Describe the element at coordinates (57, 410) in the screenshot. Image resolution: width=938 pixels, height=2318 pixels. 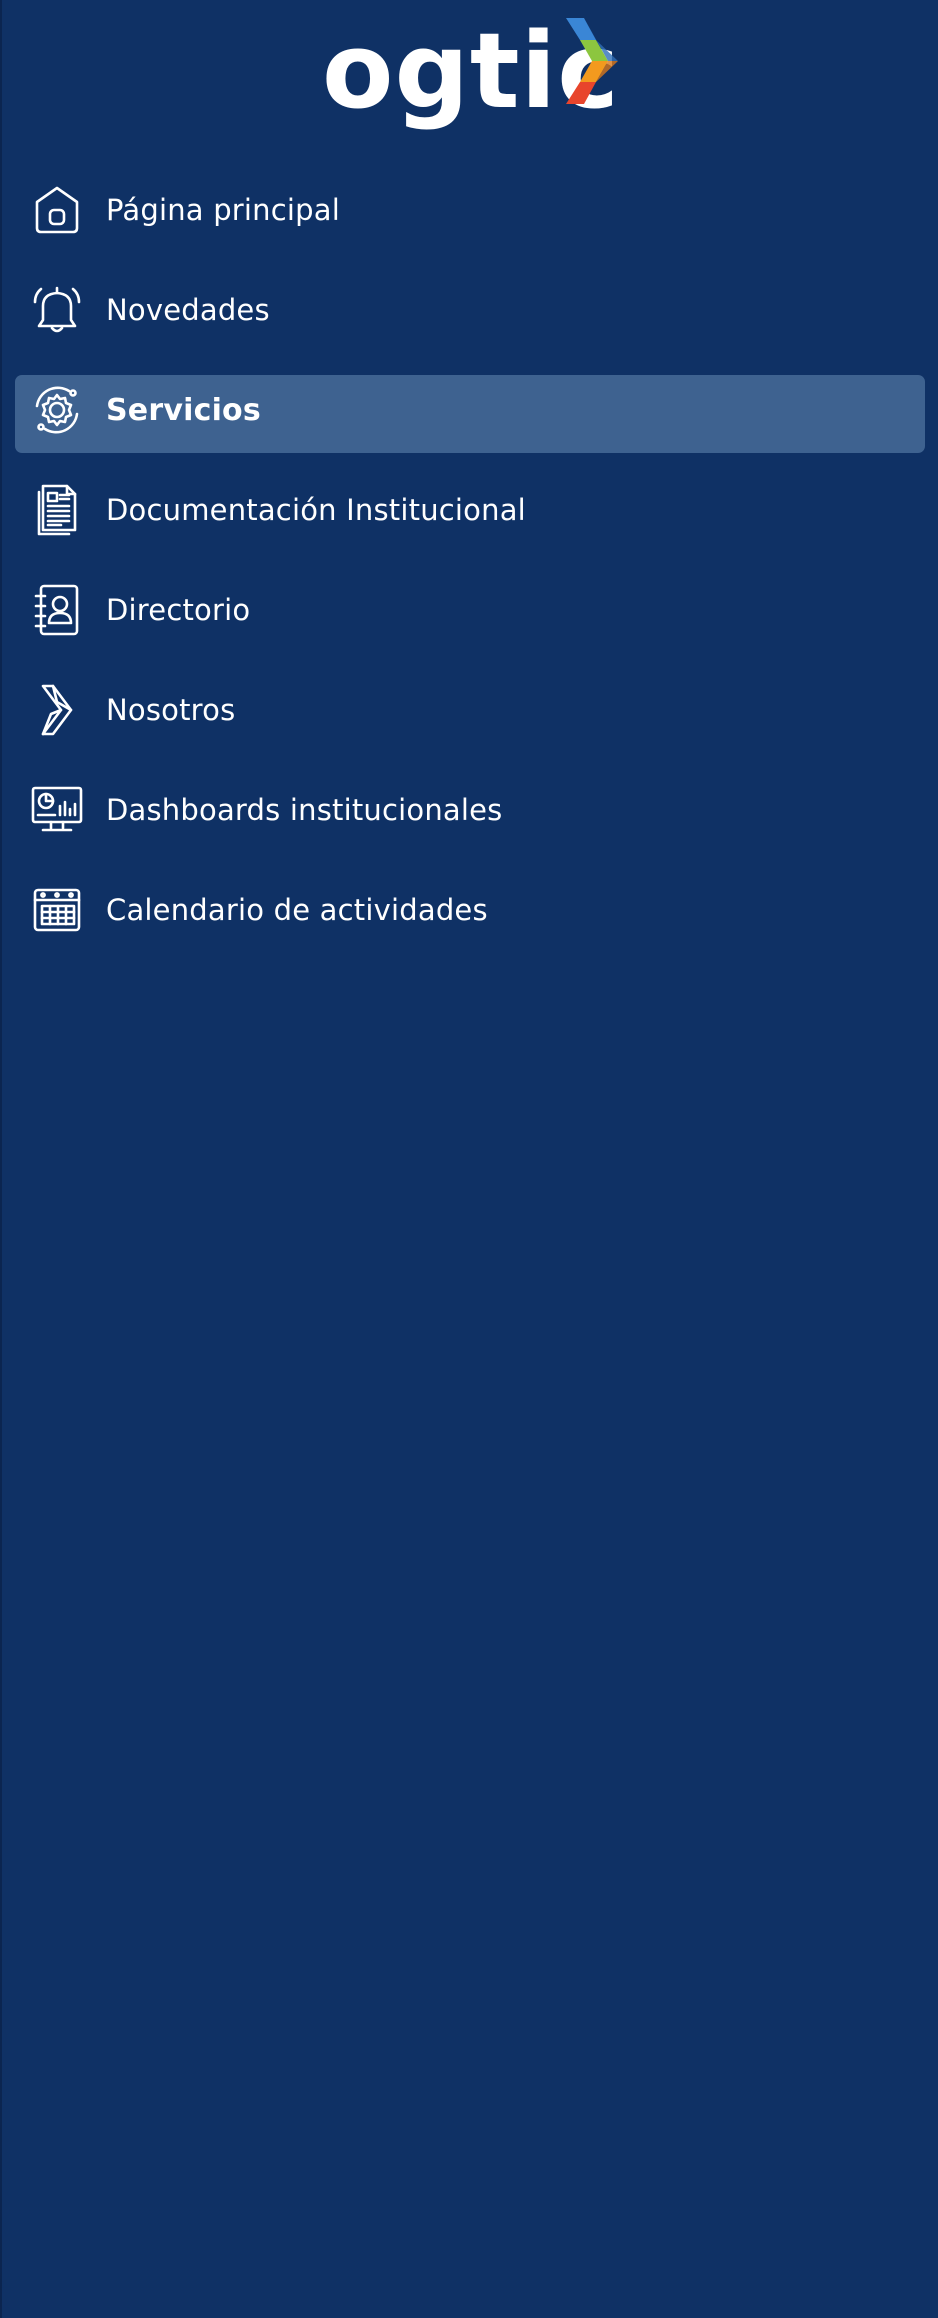
I see `gear-icon` at that location.